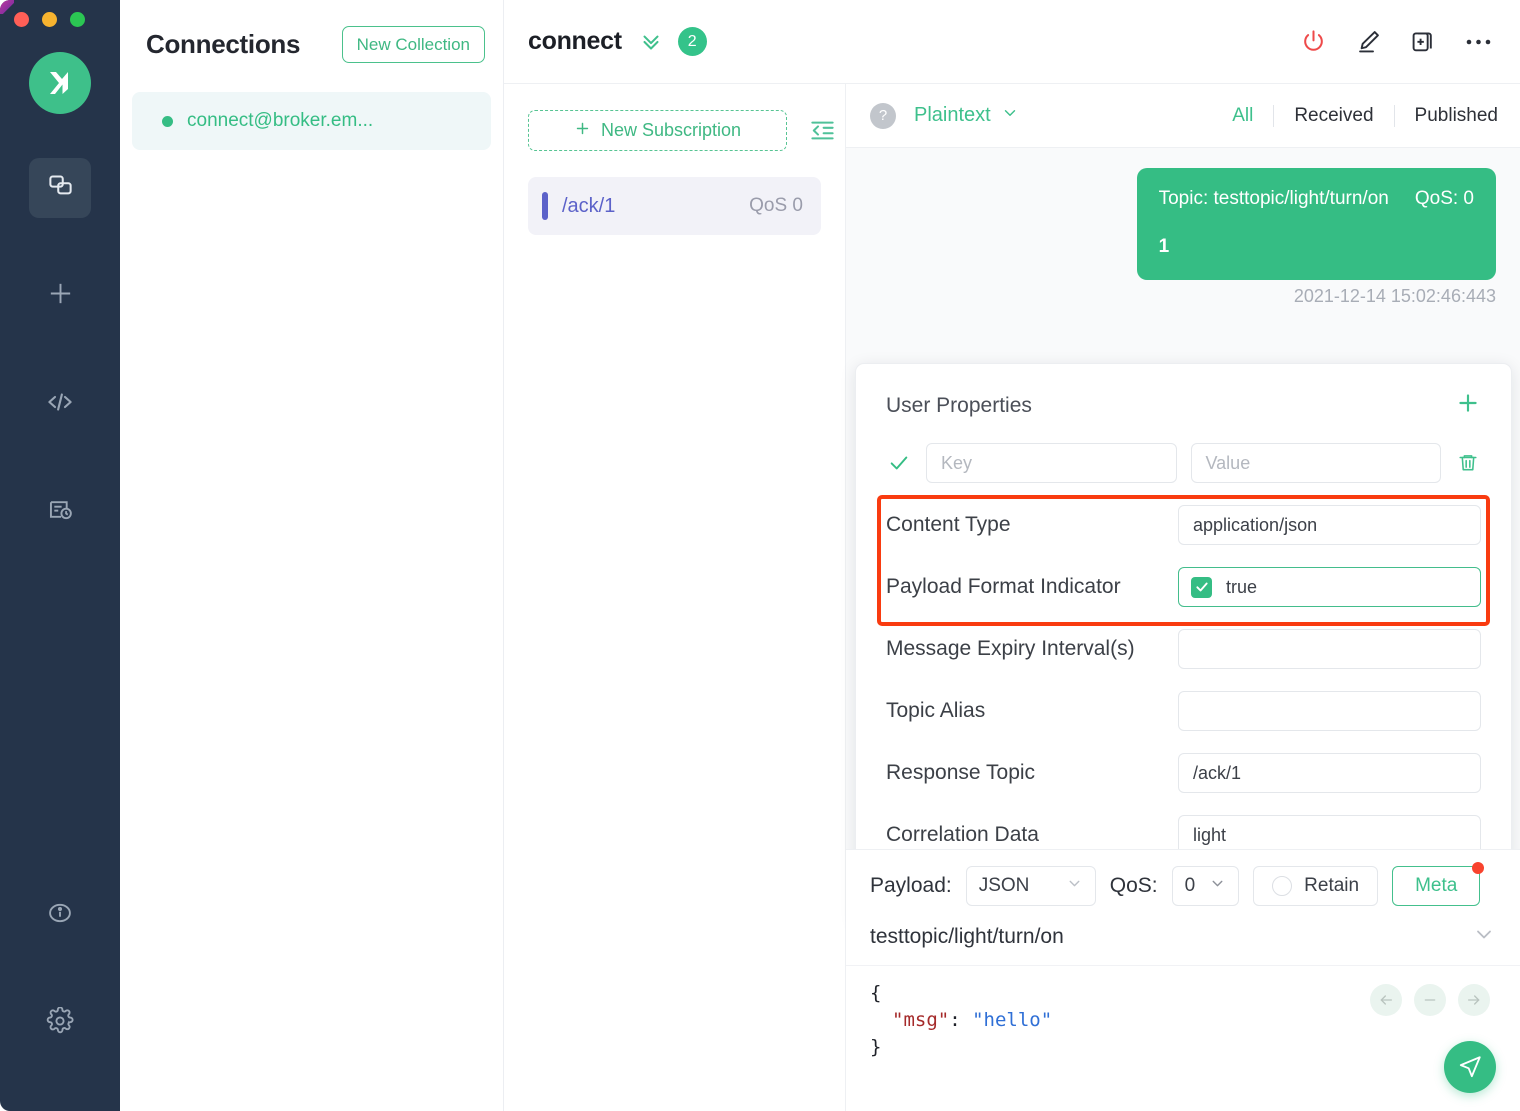 Image resolution: width=1520 pixels, height=1111 pixels. Describe the element at coordinates (1444, 198) in the screenshot. I see `message-qos: QoS: 0` at that location.